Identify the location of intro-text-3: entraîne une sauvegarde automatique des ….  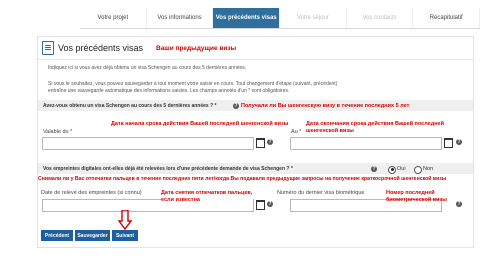
(169, 91).